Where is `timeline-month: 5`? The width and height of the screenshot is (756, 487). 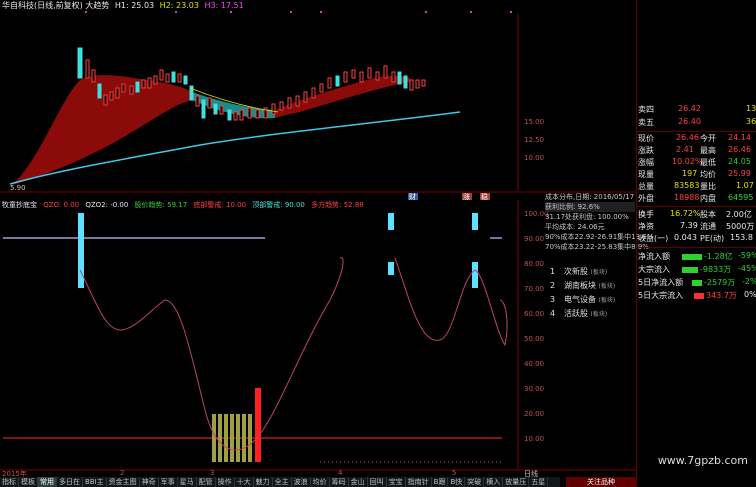 timeline-month: 5 is located at coordinates (454, 473).